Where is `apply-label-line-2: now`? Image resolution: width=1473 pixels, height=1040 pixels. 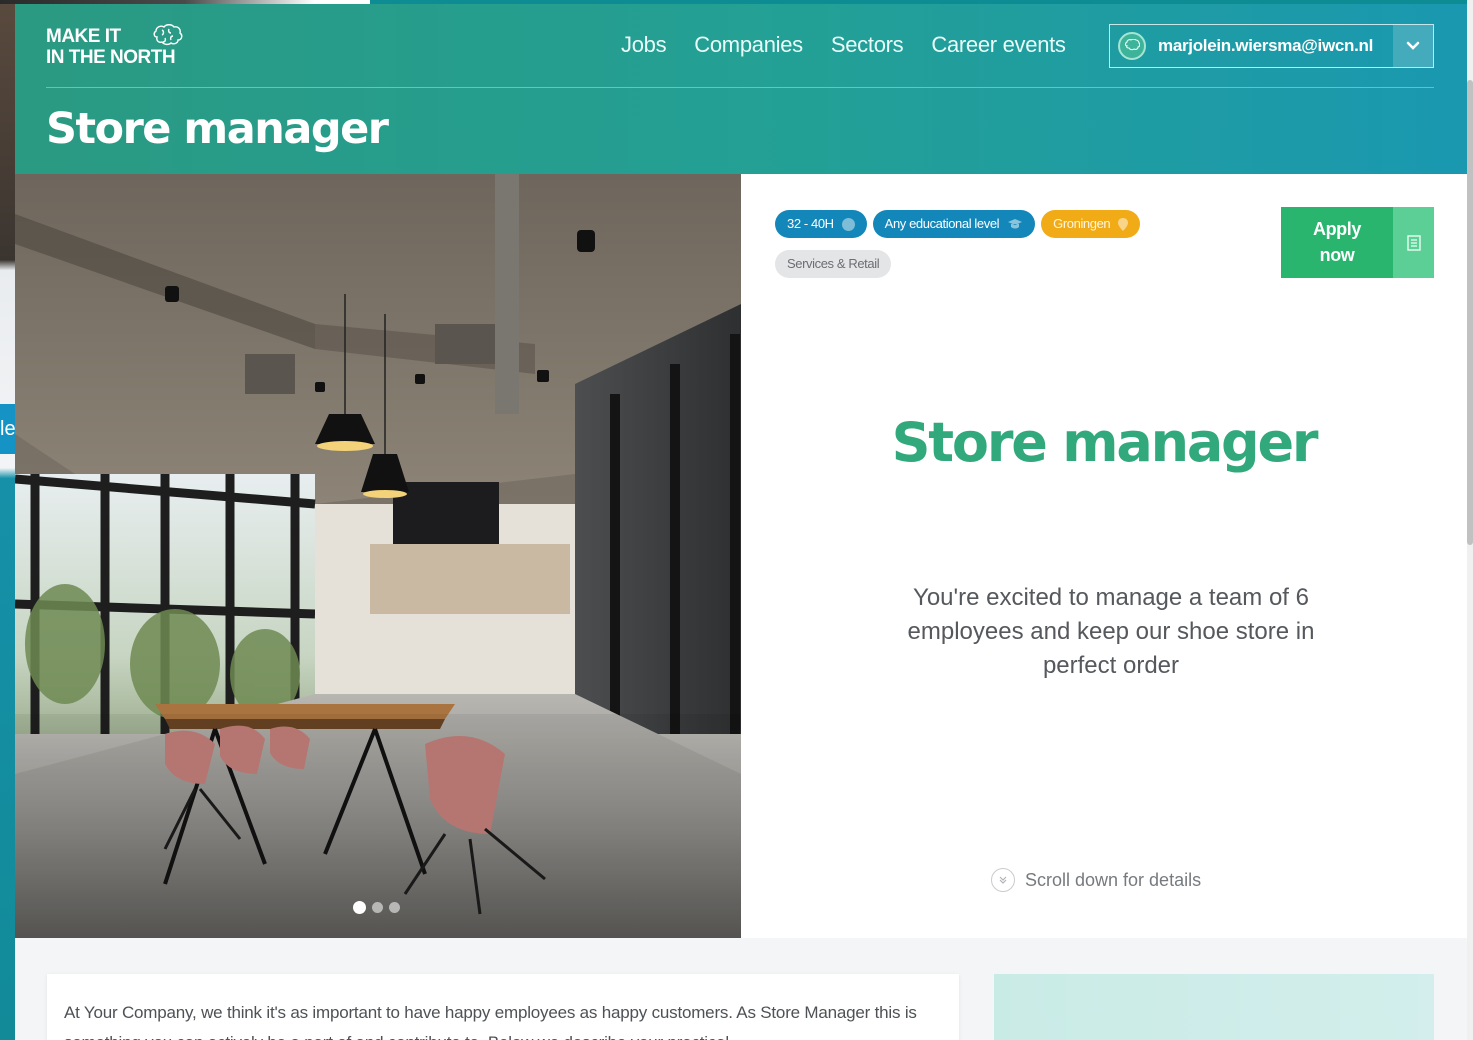
apply-label-line-2: now is located at coordinates (1337, 255).